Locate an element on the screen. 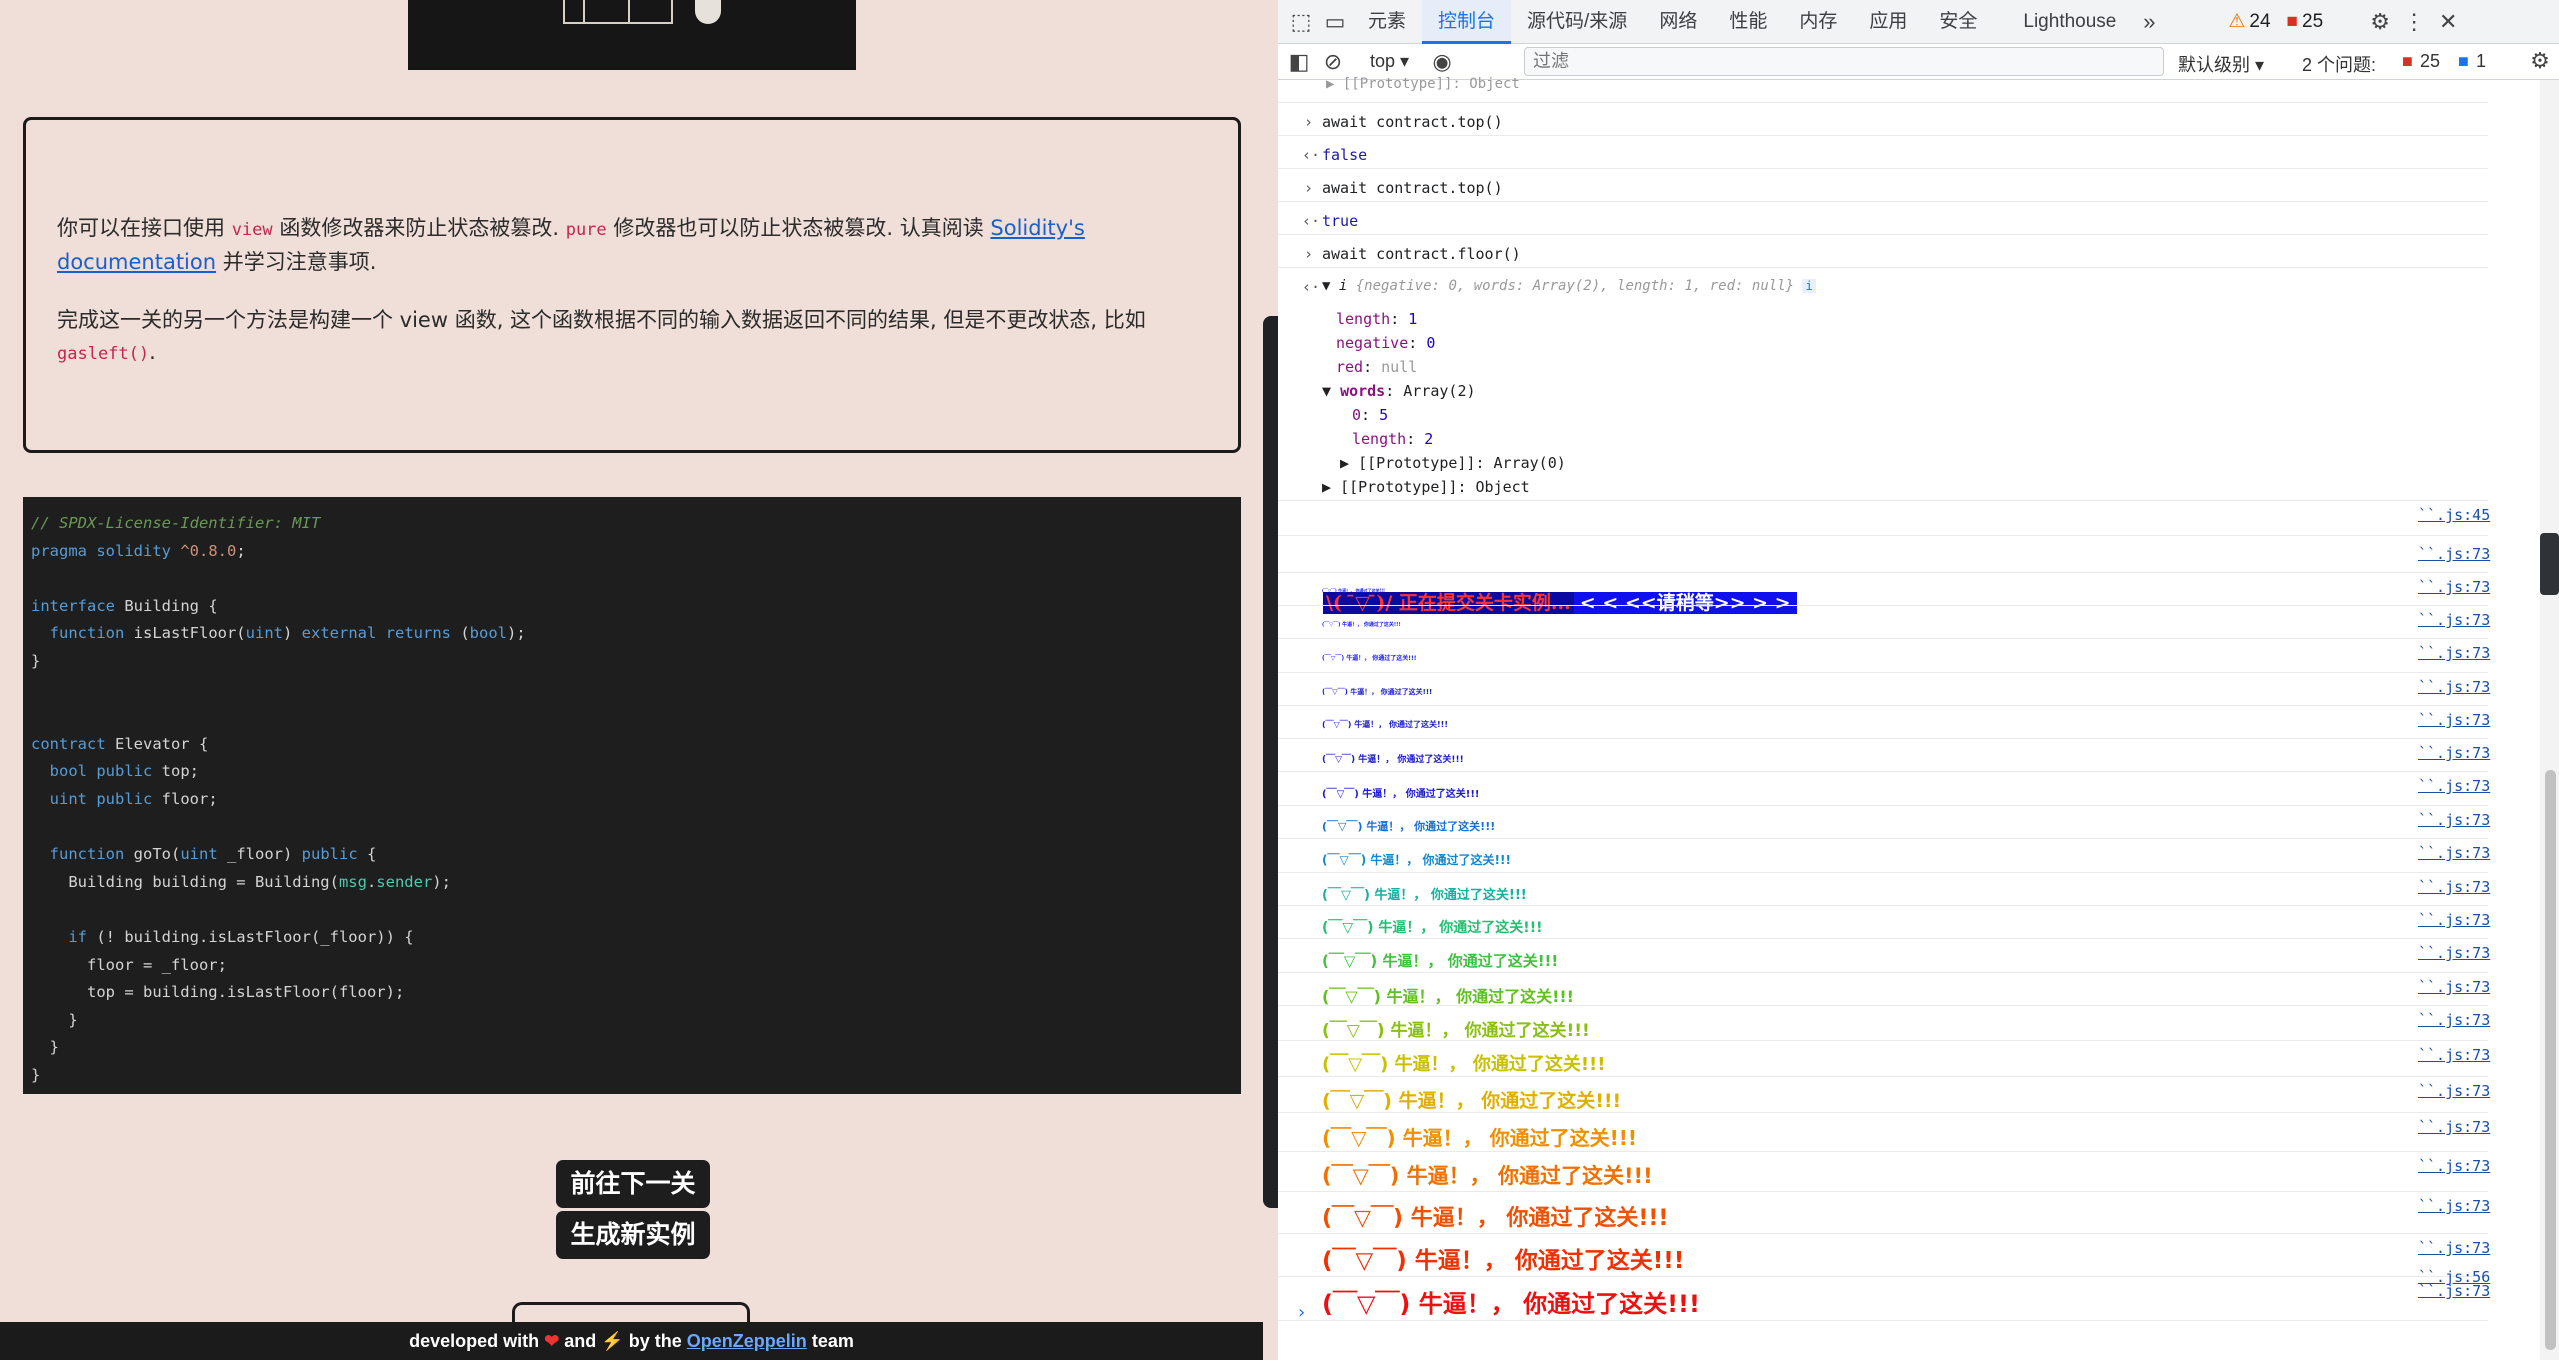 This screenshot has height=1360, width=2559. object-property: length: 1 is located at coordinates (1377, 319).